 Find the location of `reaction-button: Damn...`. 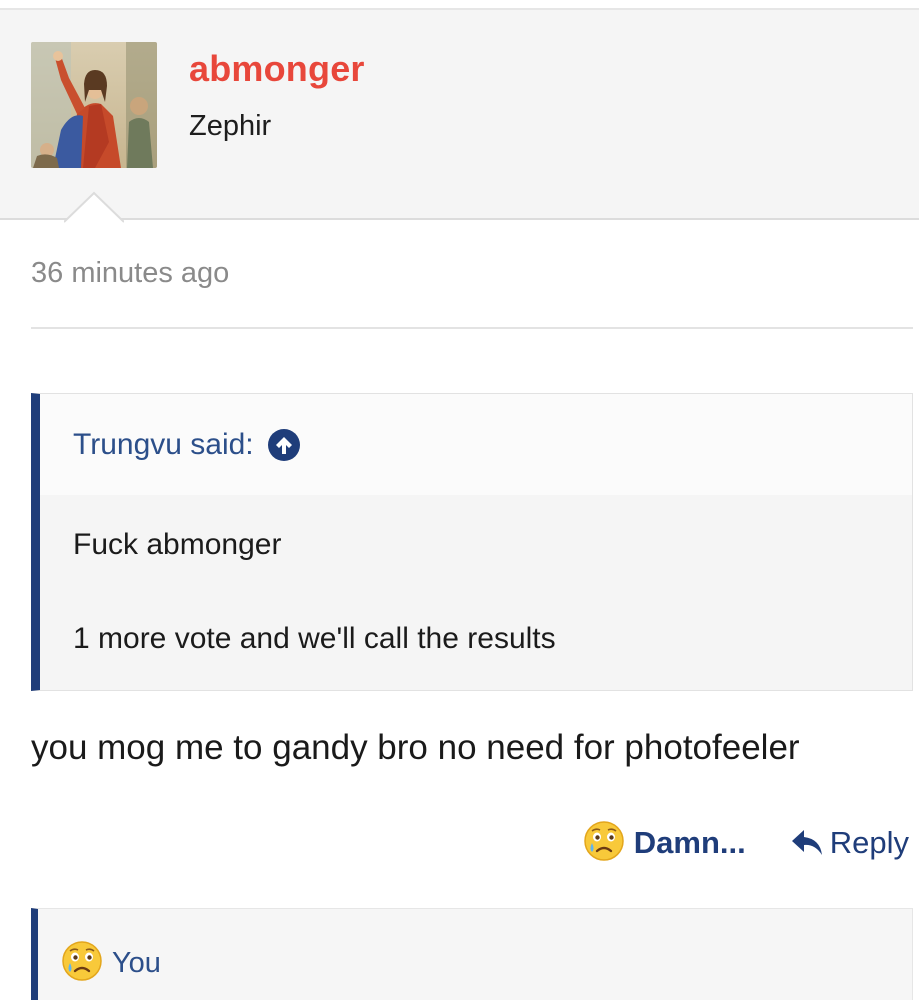

reaction-button: Damn... is located at coordinates (665, 843).